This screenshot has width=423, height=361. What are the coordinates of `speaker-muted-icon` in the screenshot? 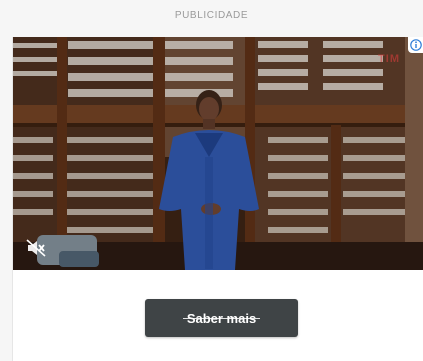 It's located at (36, 248).